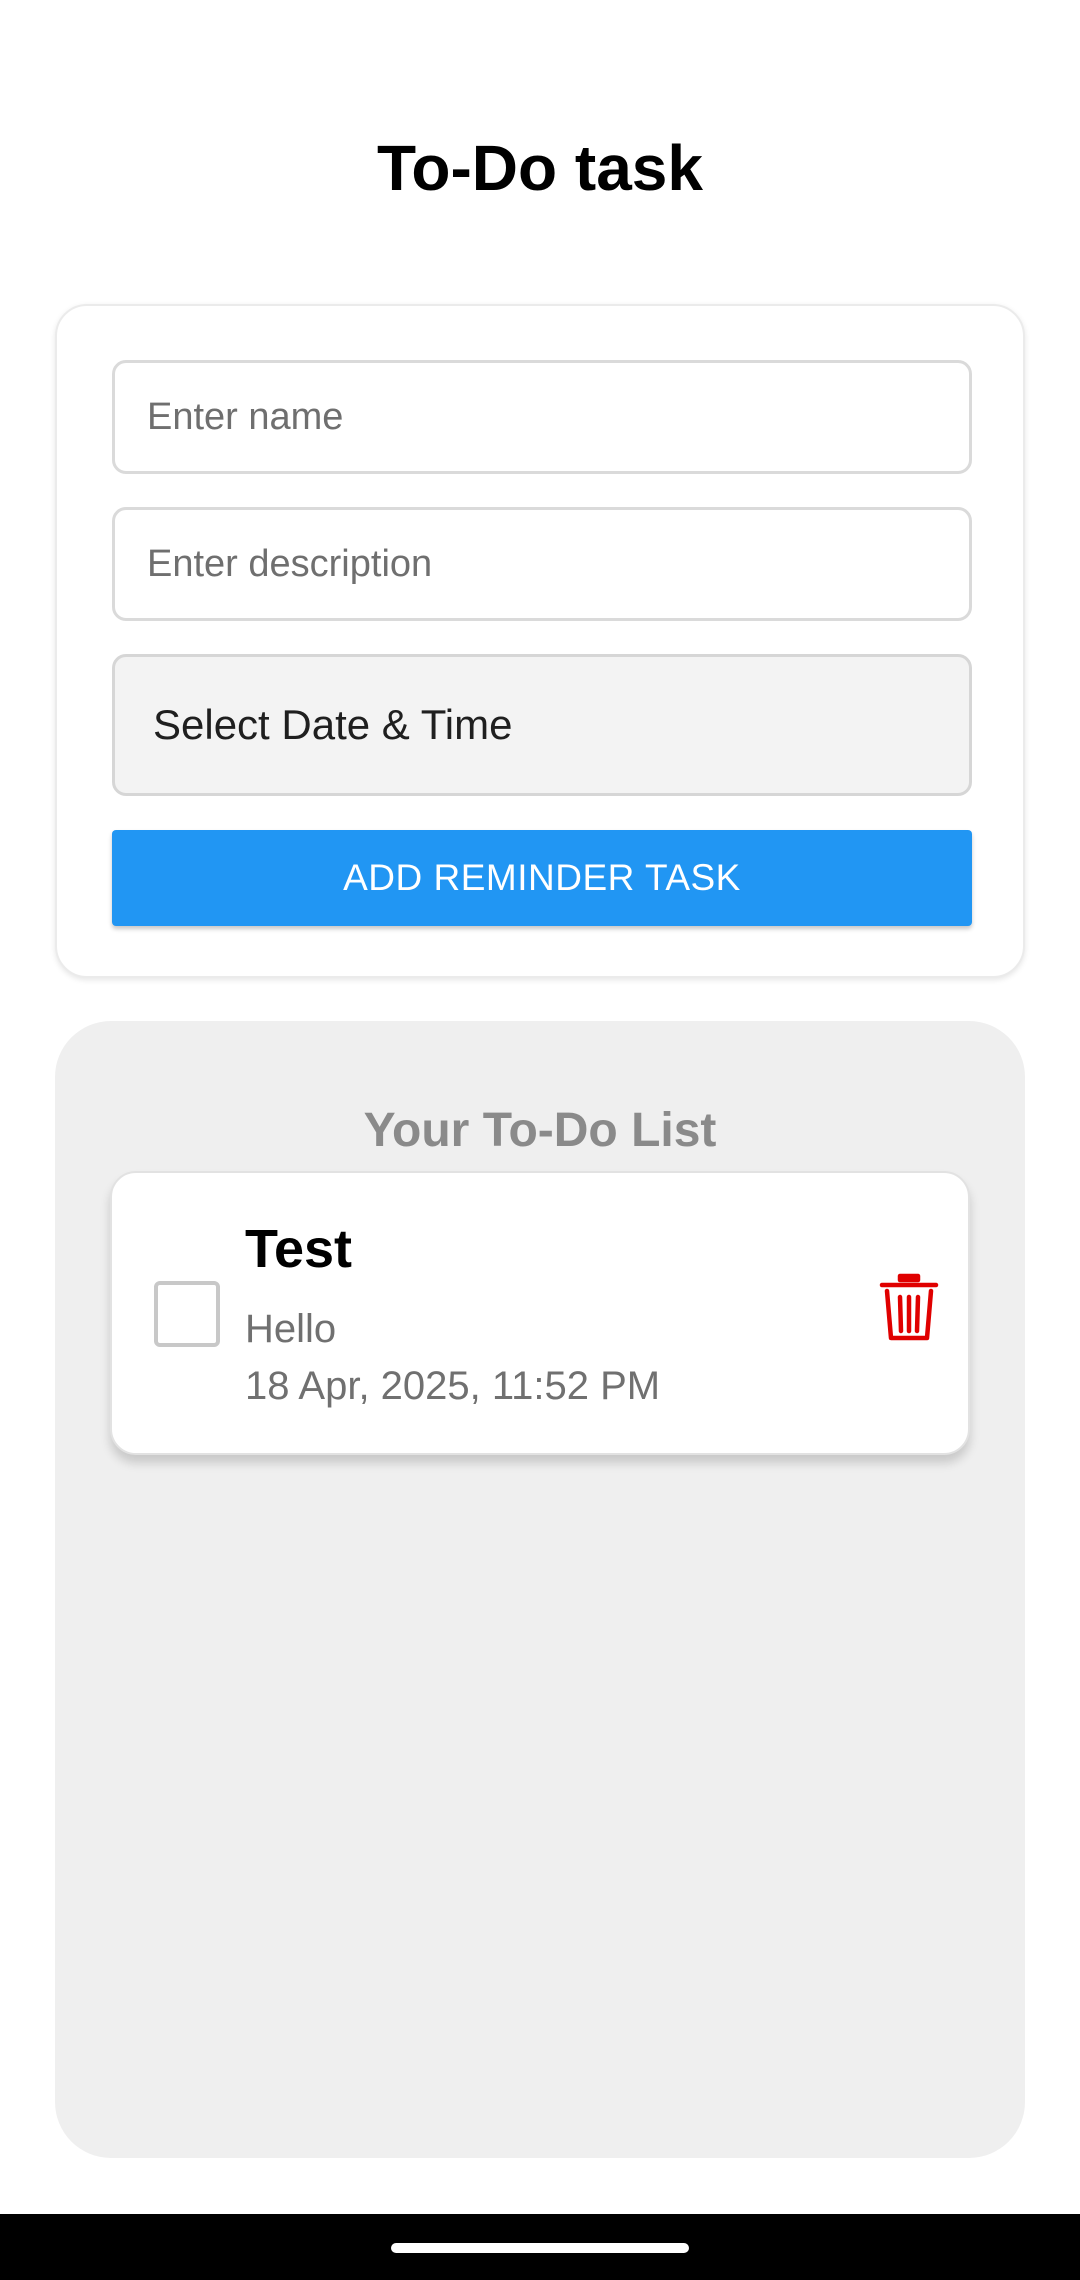 Image resolution: width=1080 pixels, height=2280 pixels. I want to click on select-date-time-label: Select Date & Time, so click(333, 724).